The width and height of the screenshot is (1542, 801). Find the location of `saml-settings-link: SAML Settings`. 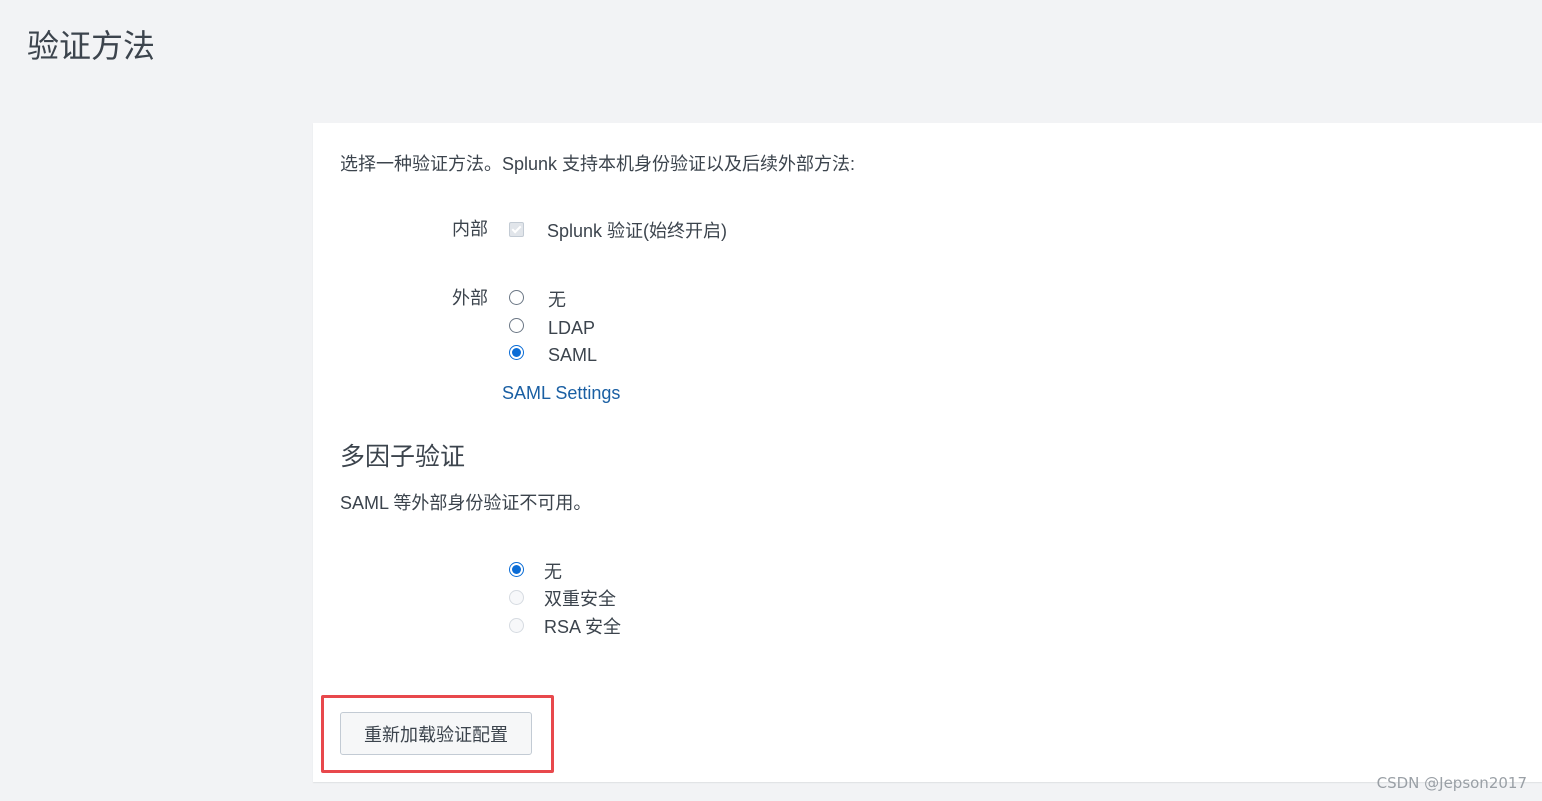

saml-settings-link: SAML Settings is located at coordinates (561, 393).